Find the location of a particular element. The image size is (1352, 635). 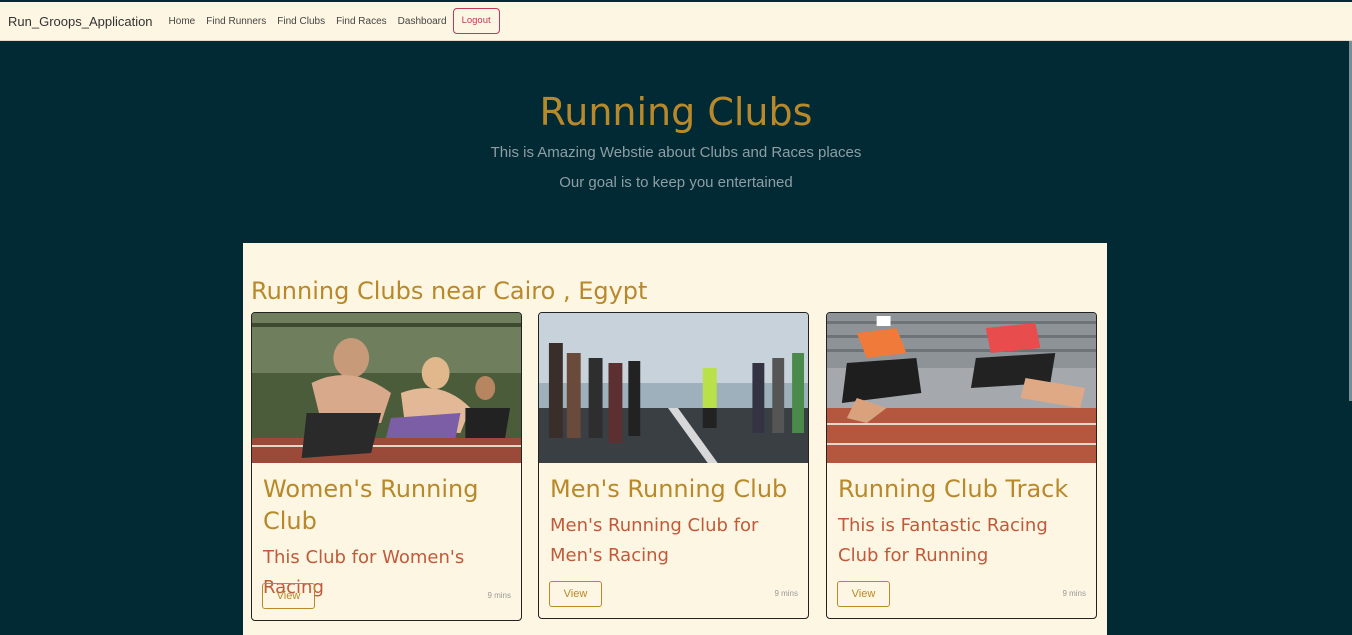

view-button-women: View is located at coordinates (288, 596).